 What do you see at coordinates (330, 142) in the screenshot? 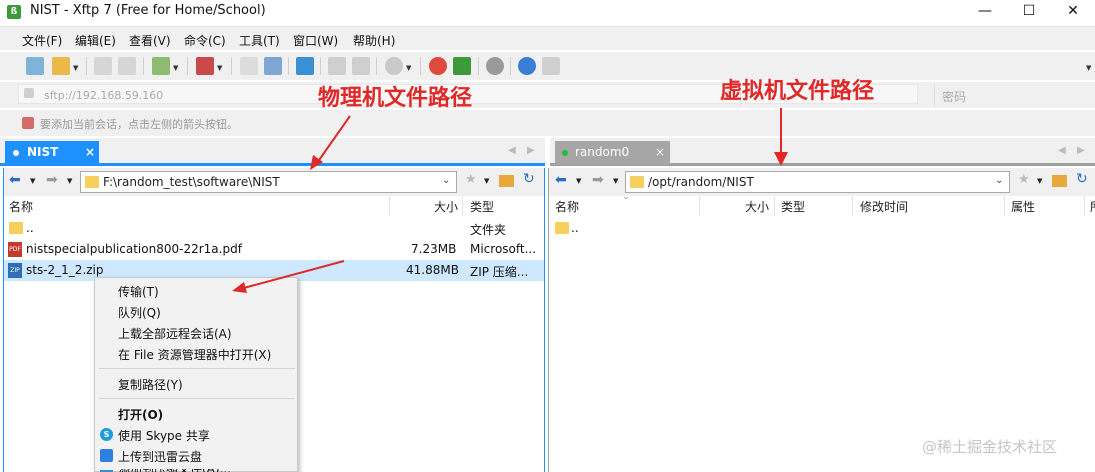
I see `arrow-to-local-path` at bounding box center [330, 142].